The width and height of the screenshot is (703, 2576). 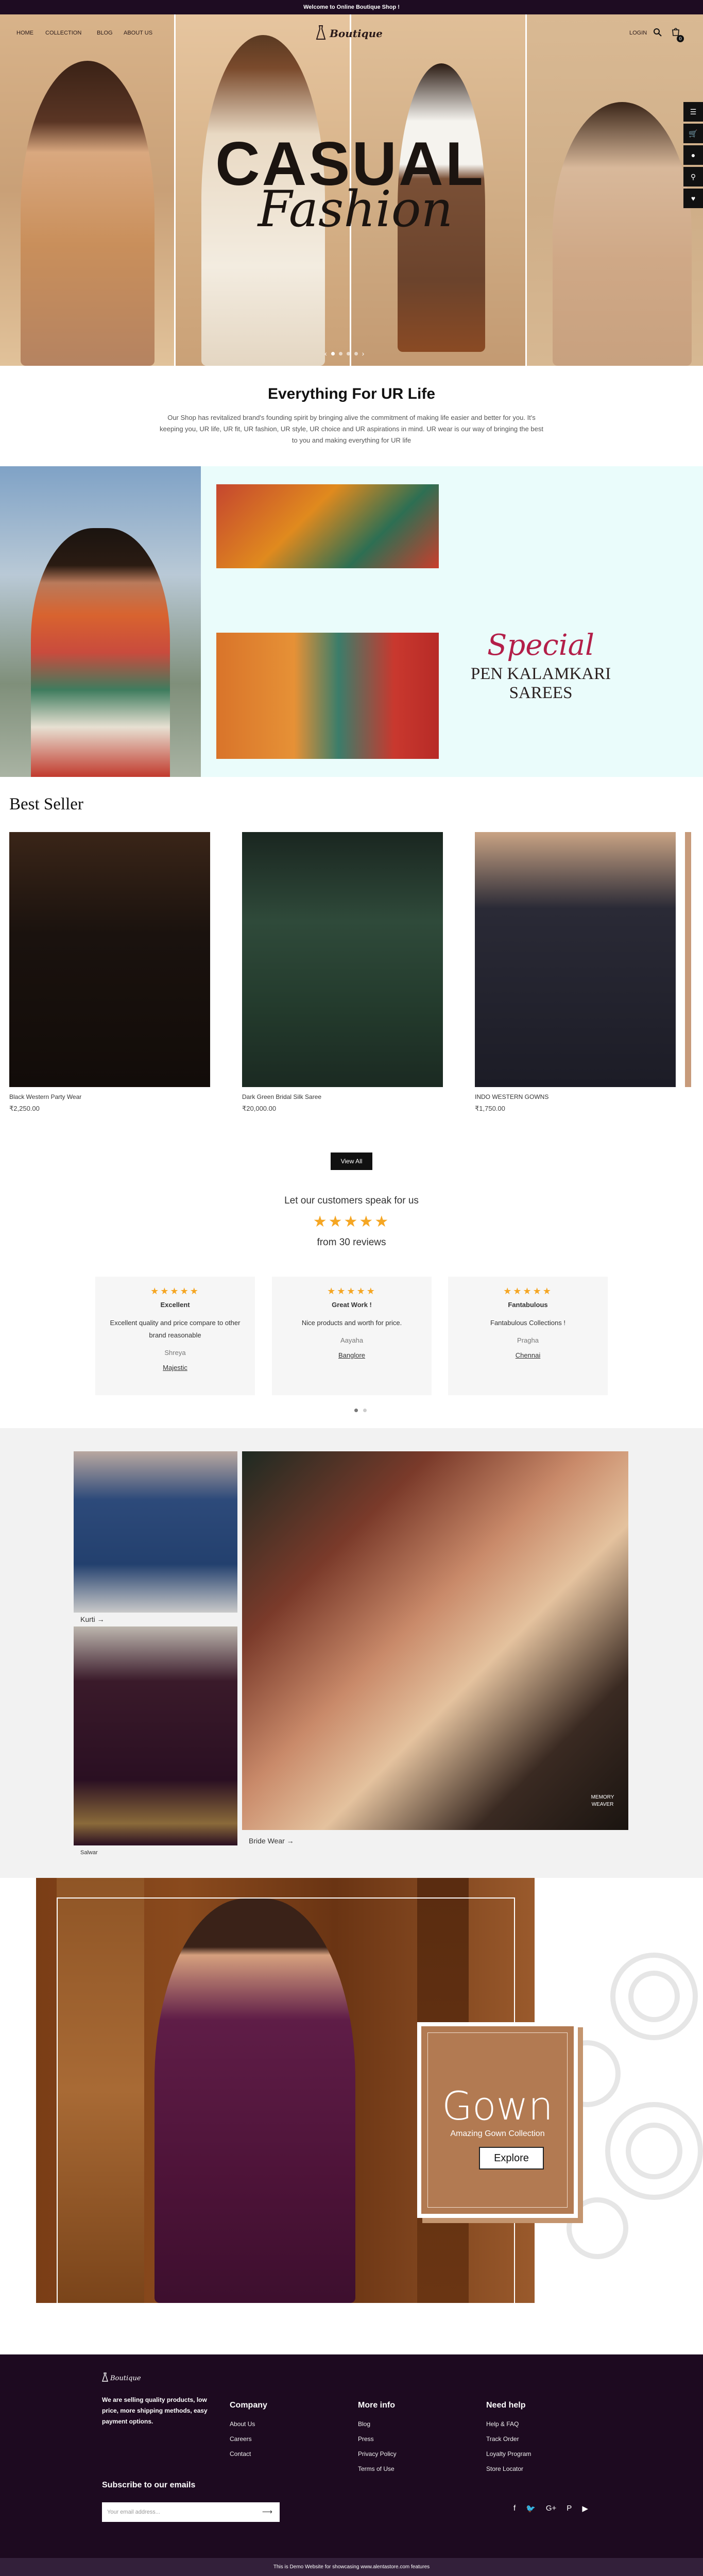 I want to click on list-icon: ☰, so click(x=693, y=112).